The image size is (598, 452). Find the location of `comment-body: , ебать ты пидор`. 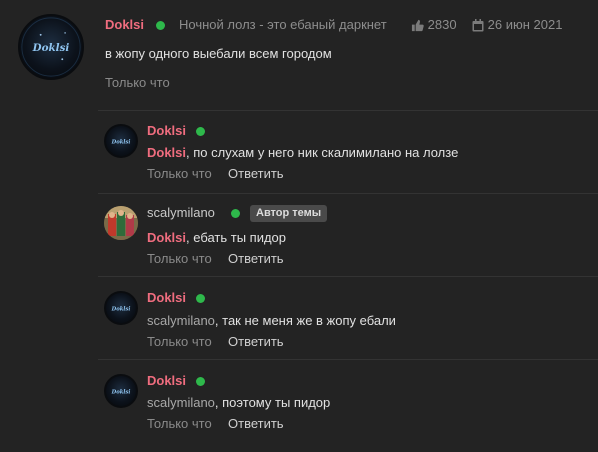

comment-body: , ебать ты пидор is located at coordinates (236, 237).